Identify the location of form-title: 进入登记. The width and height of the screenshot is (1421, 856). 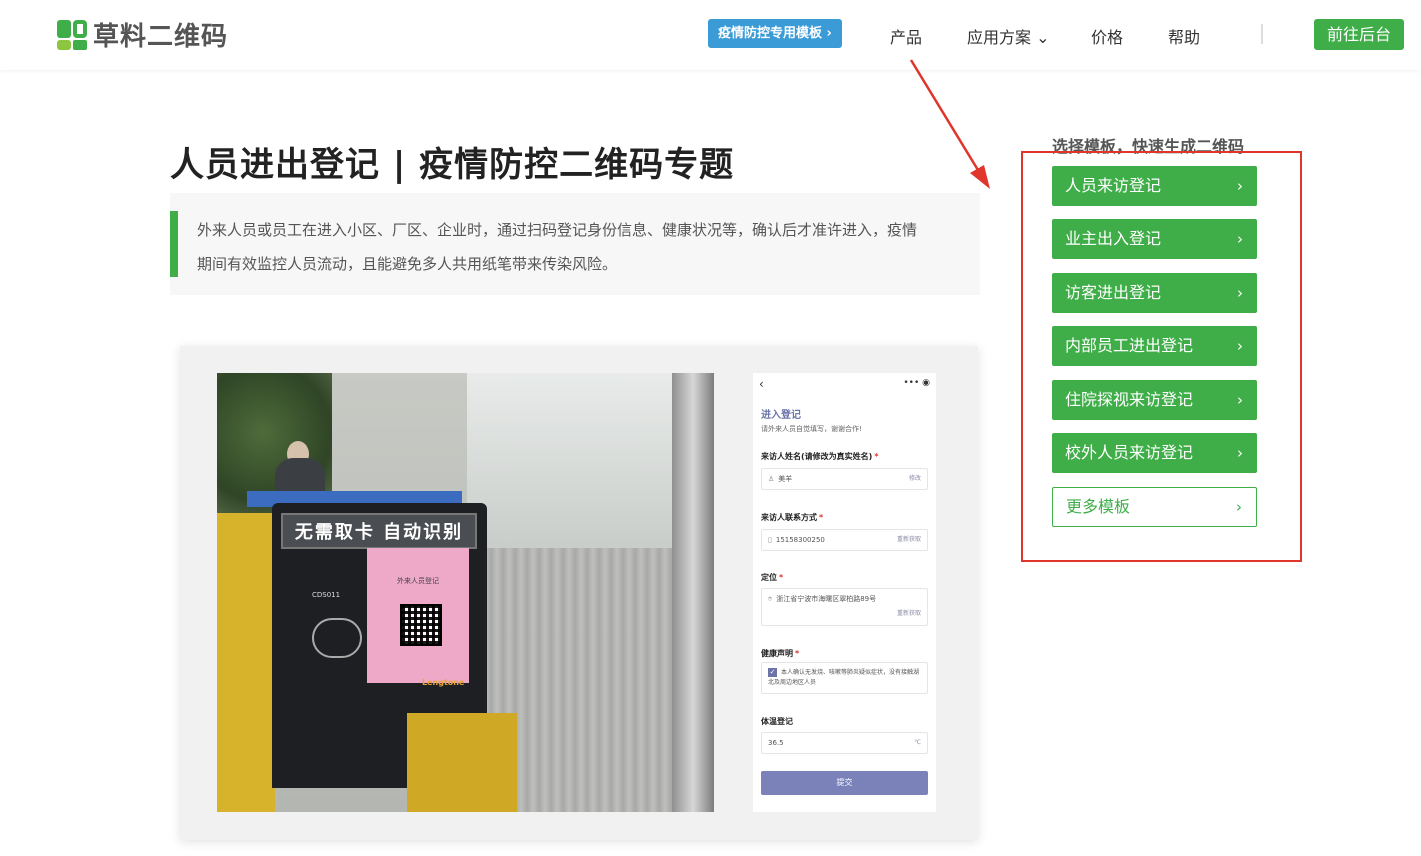
(781, 415).